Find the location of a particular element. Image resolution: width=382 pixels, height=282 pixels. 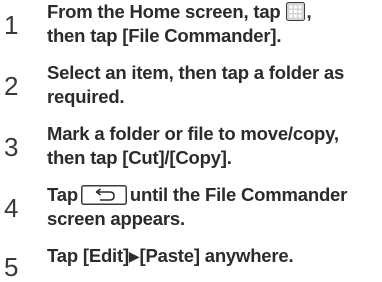

step-number: 2 is located at coordinates (11, 86).